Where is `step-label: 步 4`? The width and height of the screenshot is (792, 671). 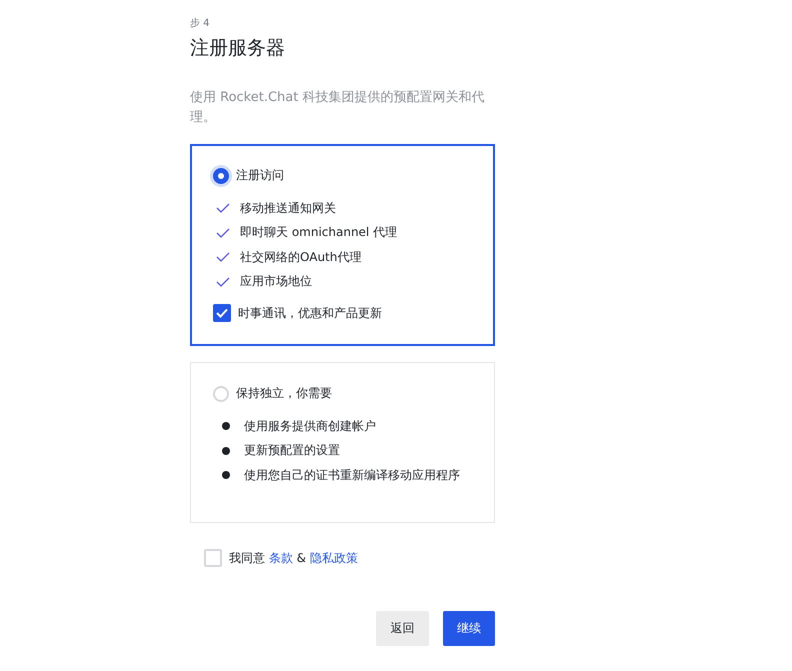 step-label: 步 4 is located at coordinates (200, 24).